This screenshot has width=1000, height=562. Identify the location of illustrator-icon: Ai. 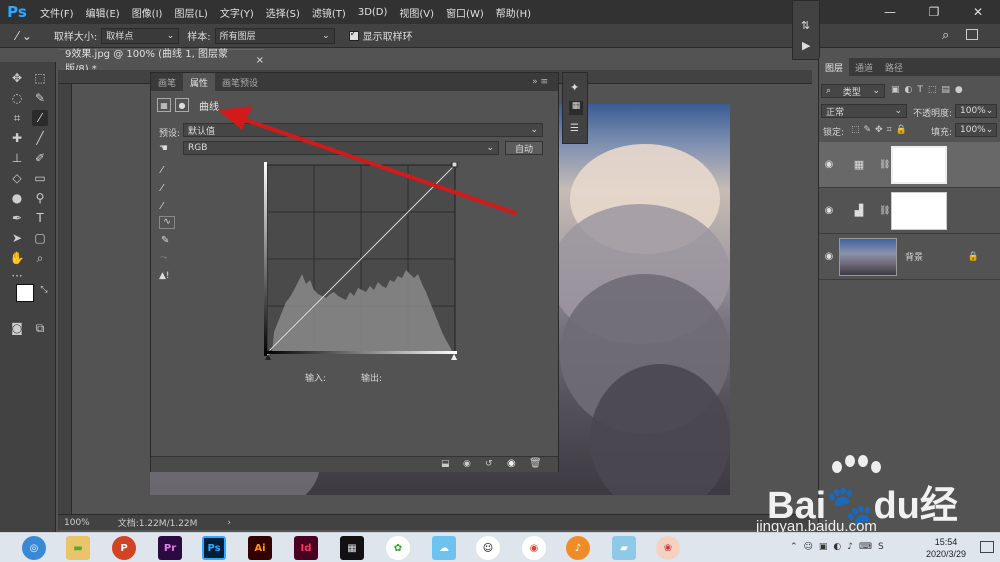
(260, 548).